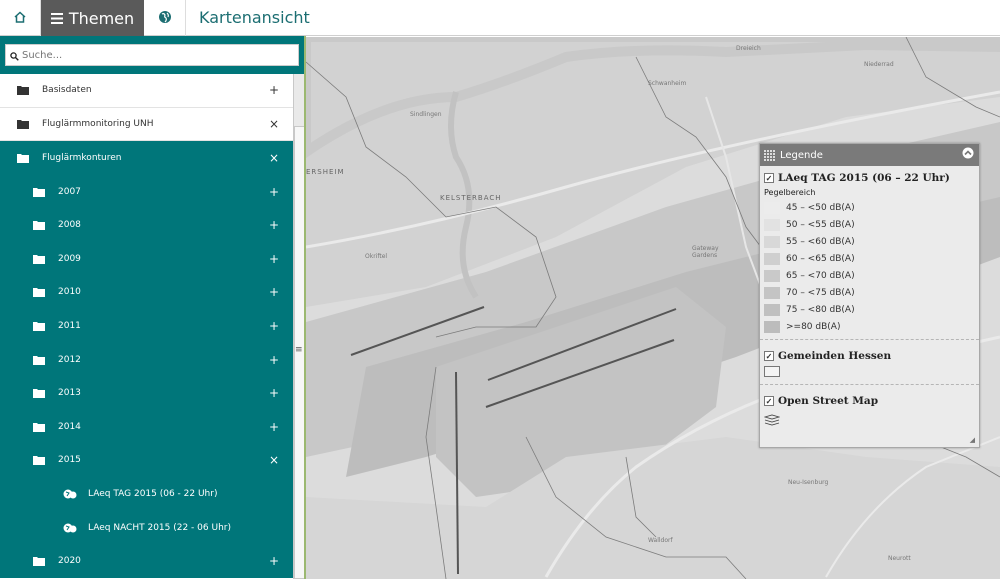 Image resolution: width=1000 pixels, height=579 pixels. Describe the element at coordinates (146, 258) in the screenshot. I see `tree-item: 2009 +` at that location.